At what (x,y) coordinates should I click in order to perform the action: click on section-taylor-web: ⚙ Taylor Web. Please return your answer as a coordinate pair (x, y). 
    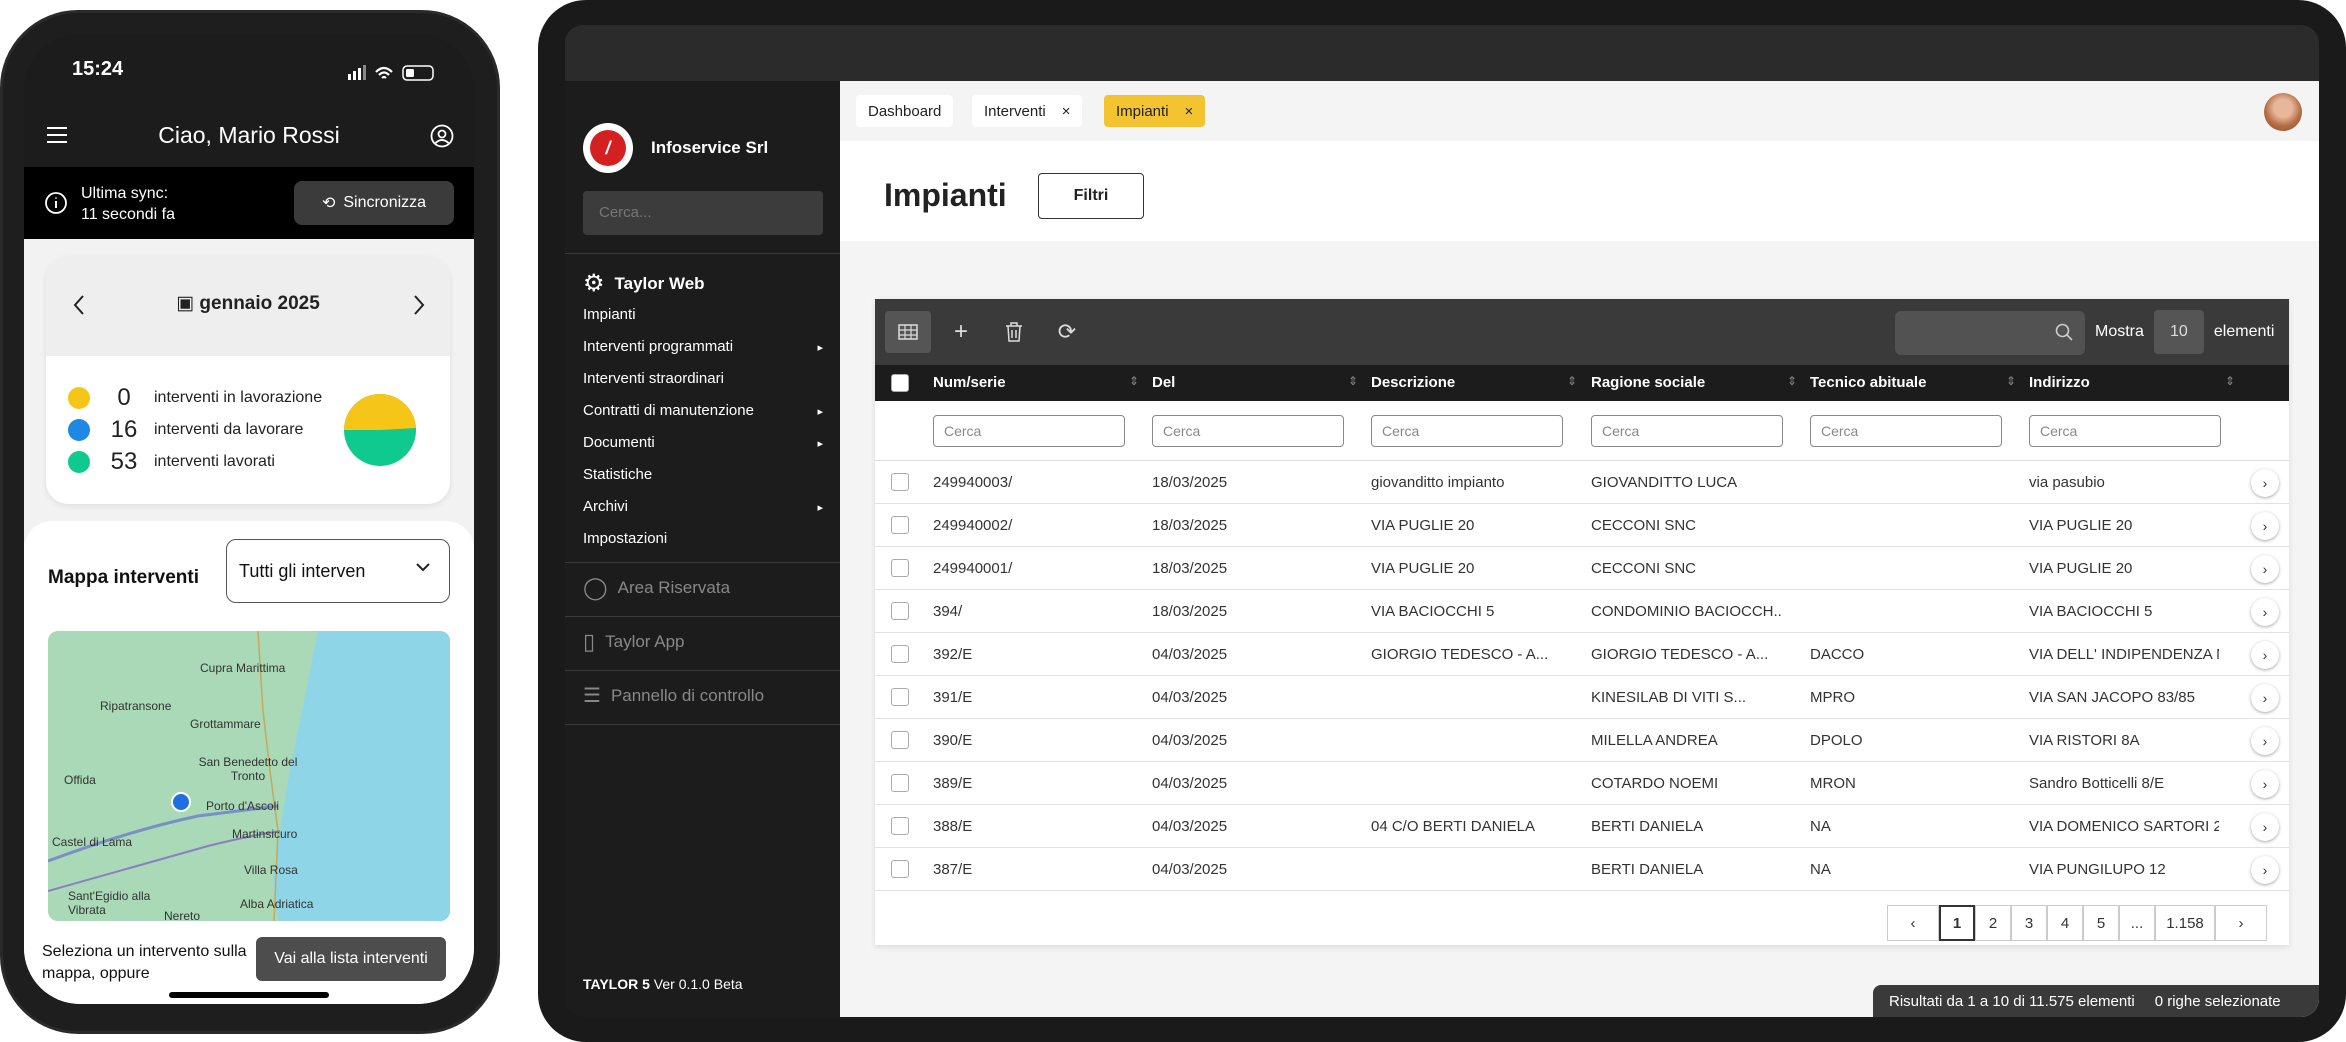
    Looking at the image, I should click on (644, 283).